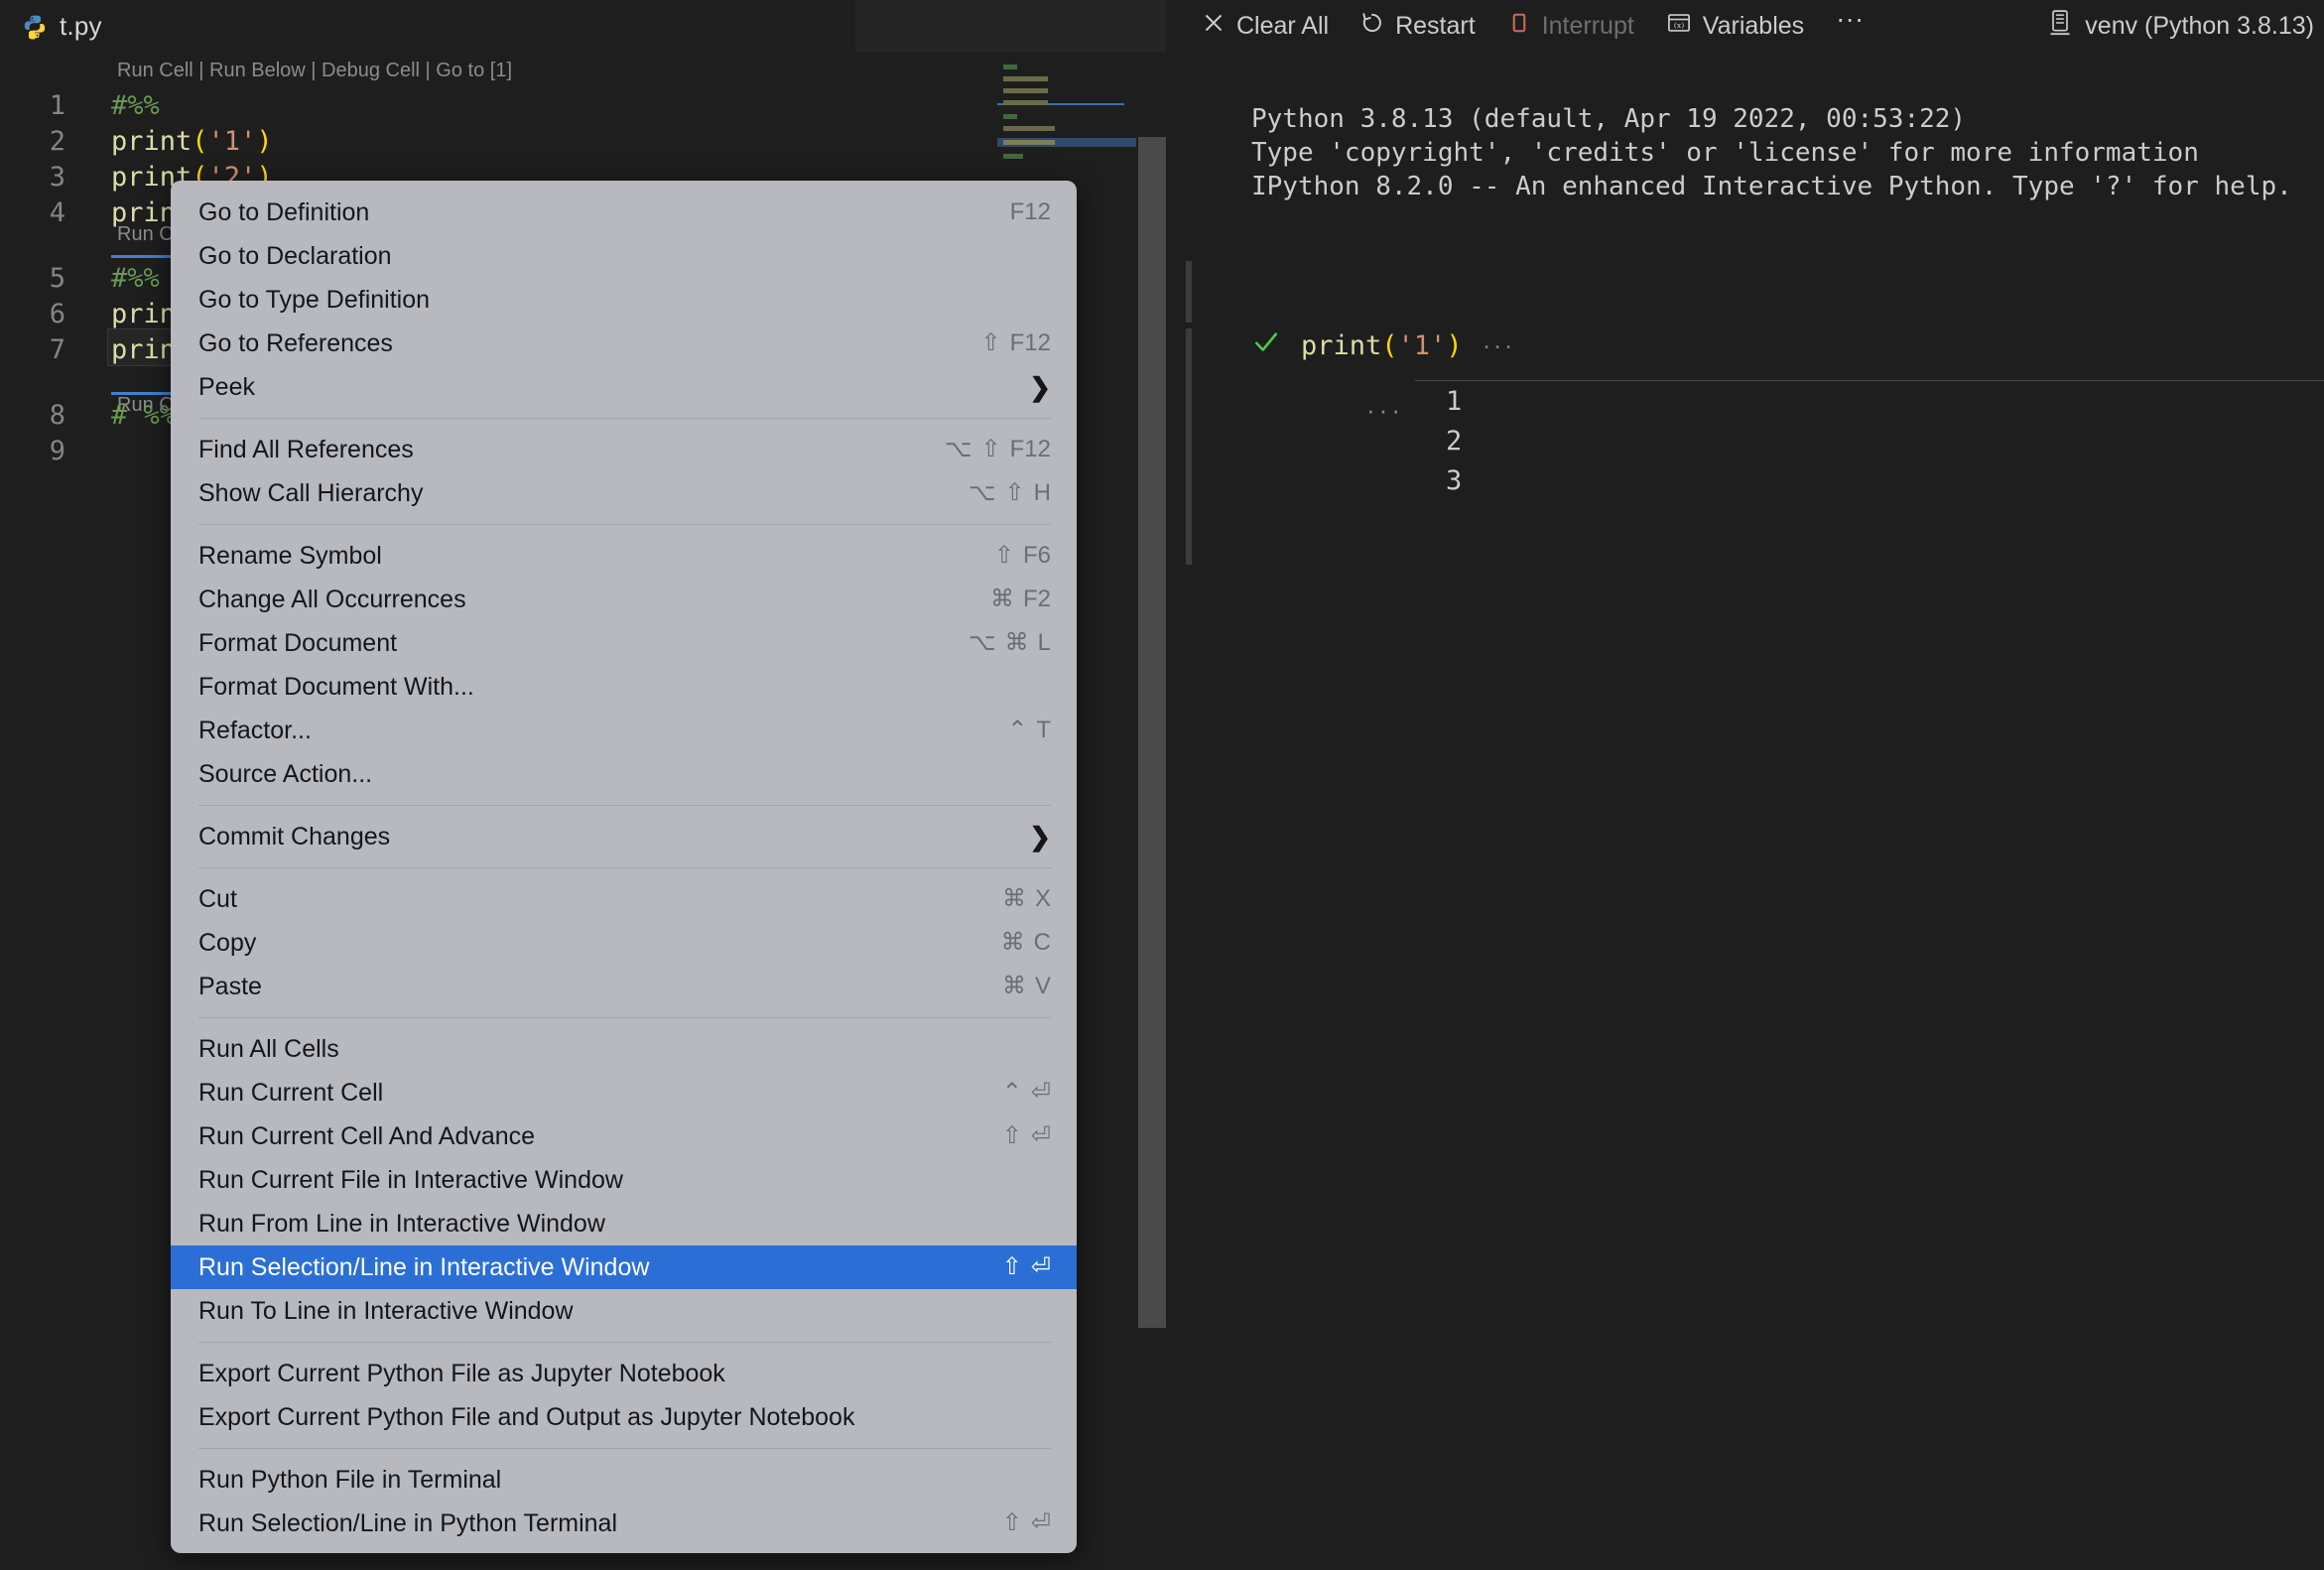 The width and height of the screenshot is (2324, 1570). I want to click on cell-divider, so click(1869, 380).